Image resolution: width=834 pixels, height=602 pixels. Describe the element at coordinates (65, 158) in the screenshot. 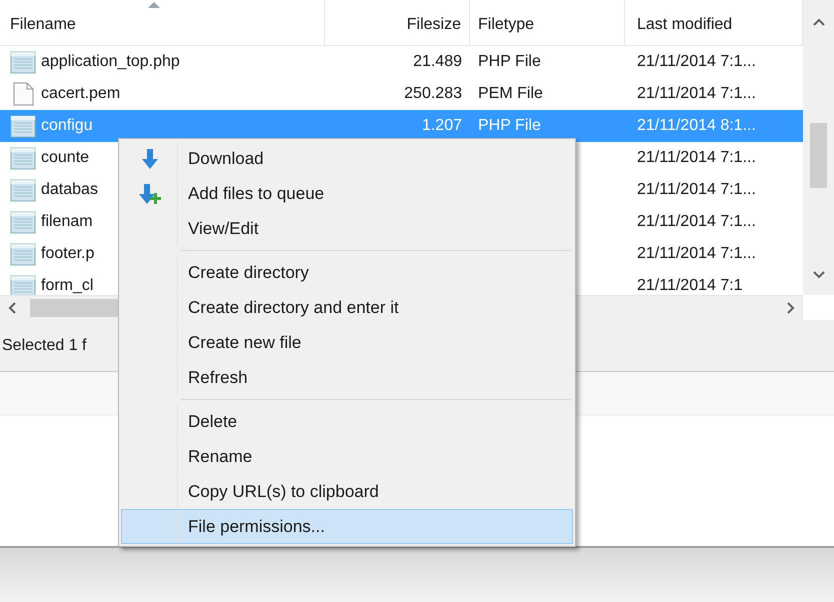

I see `file-name: counte` at that location.